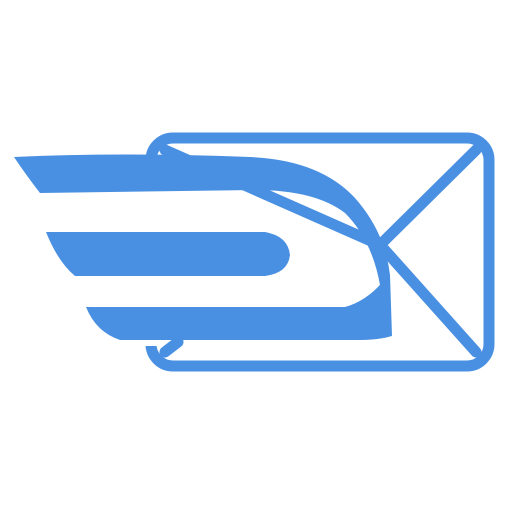 This screenshot has height=512, width=512. I want to click on wing-middle-feather, so click(168, 254).